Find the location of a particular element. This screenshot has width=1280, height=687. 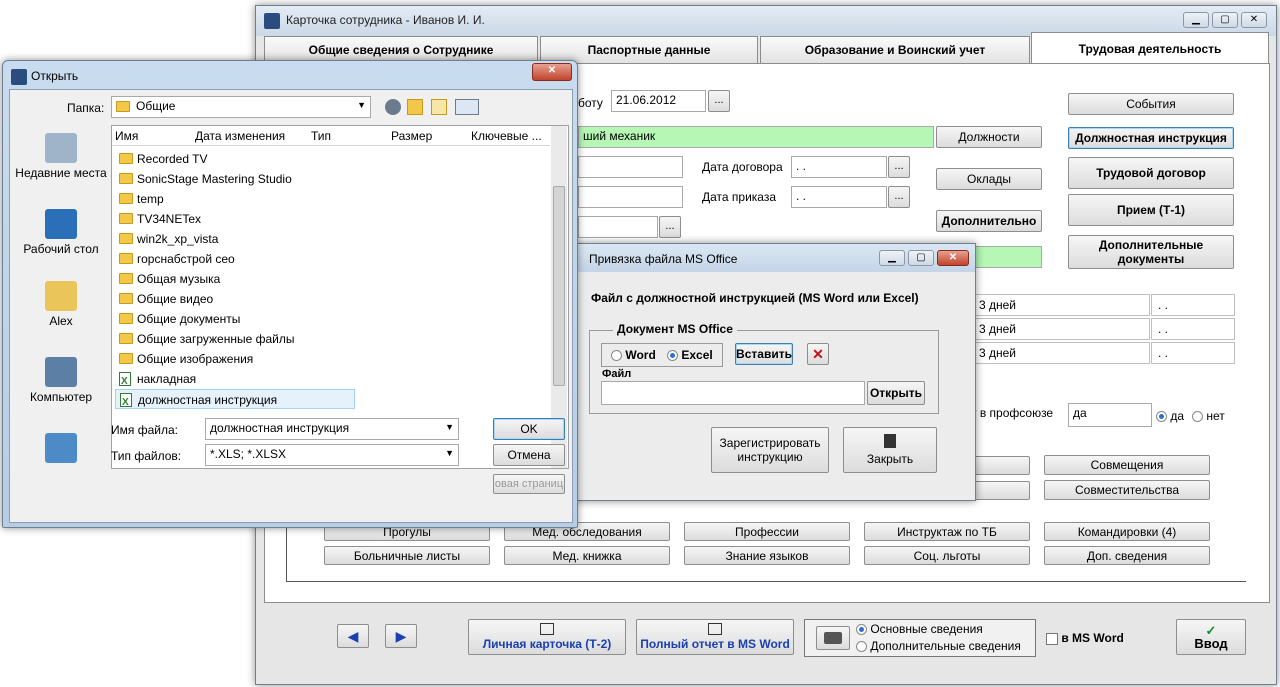

union-field: да is located at coordinates (1110, 415).